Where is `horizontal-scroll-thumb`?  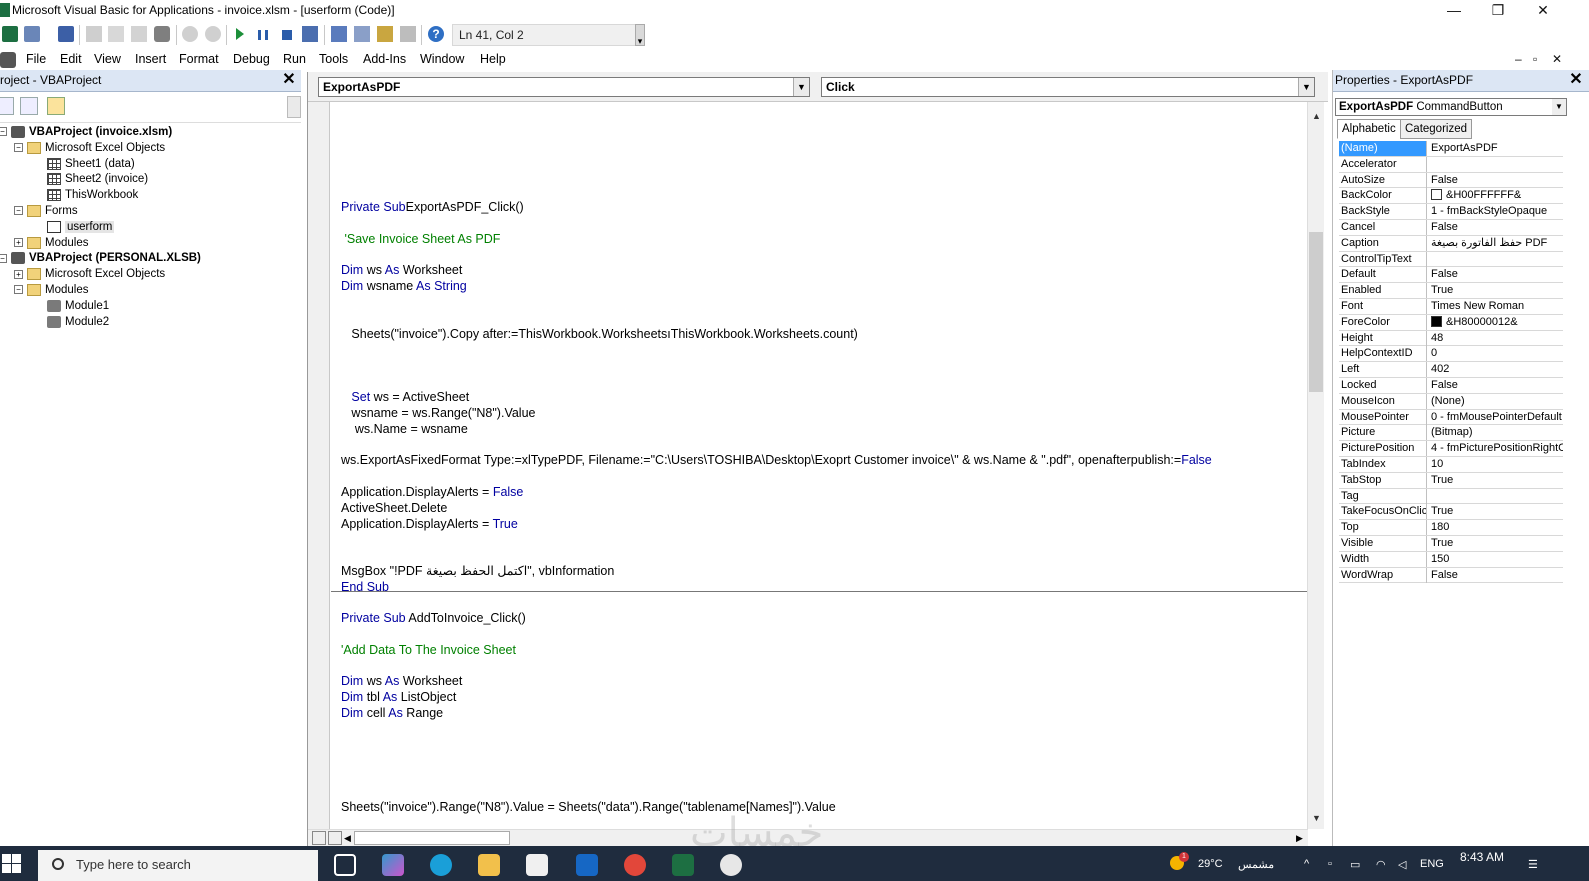 horizontal-scroll-thumb is located at coordinates (432, 838).